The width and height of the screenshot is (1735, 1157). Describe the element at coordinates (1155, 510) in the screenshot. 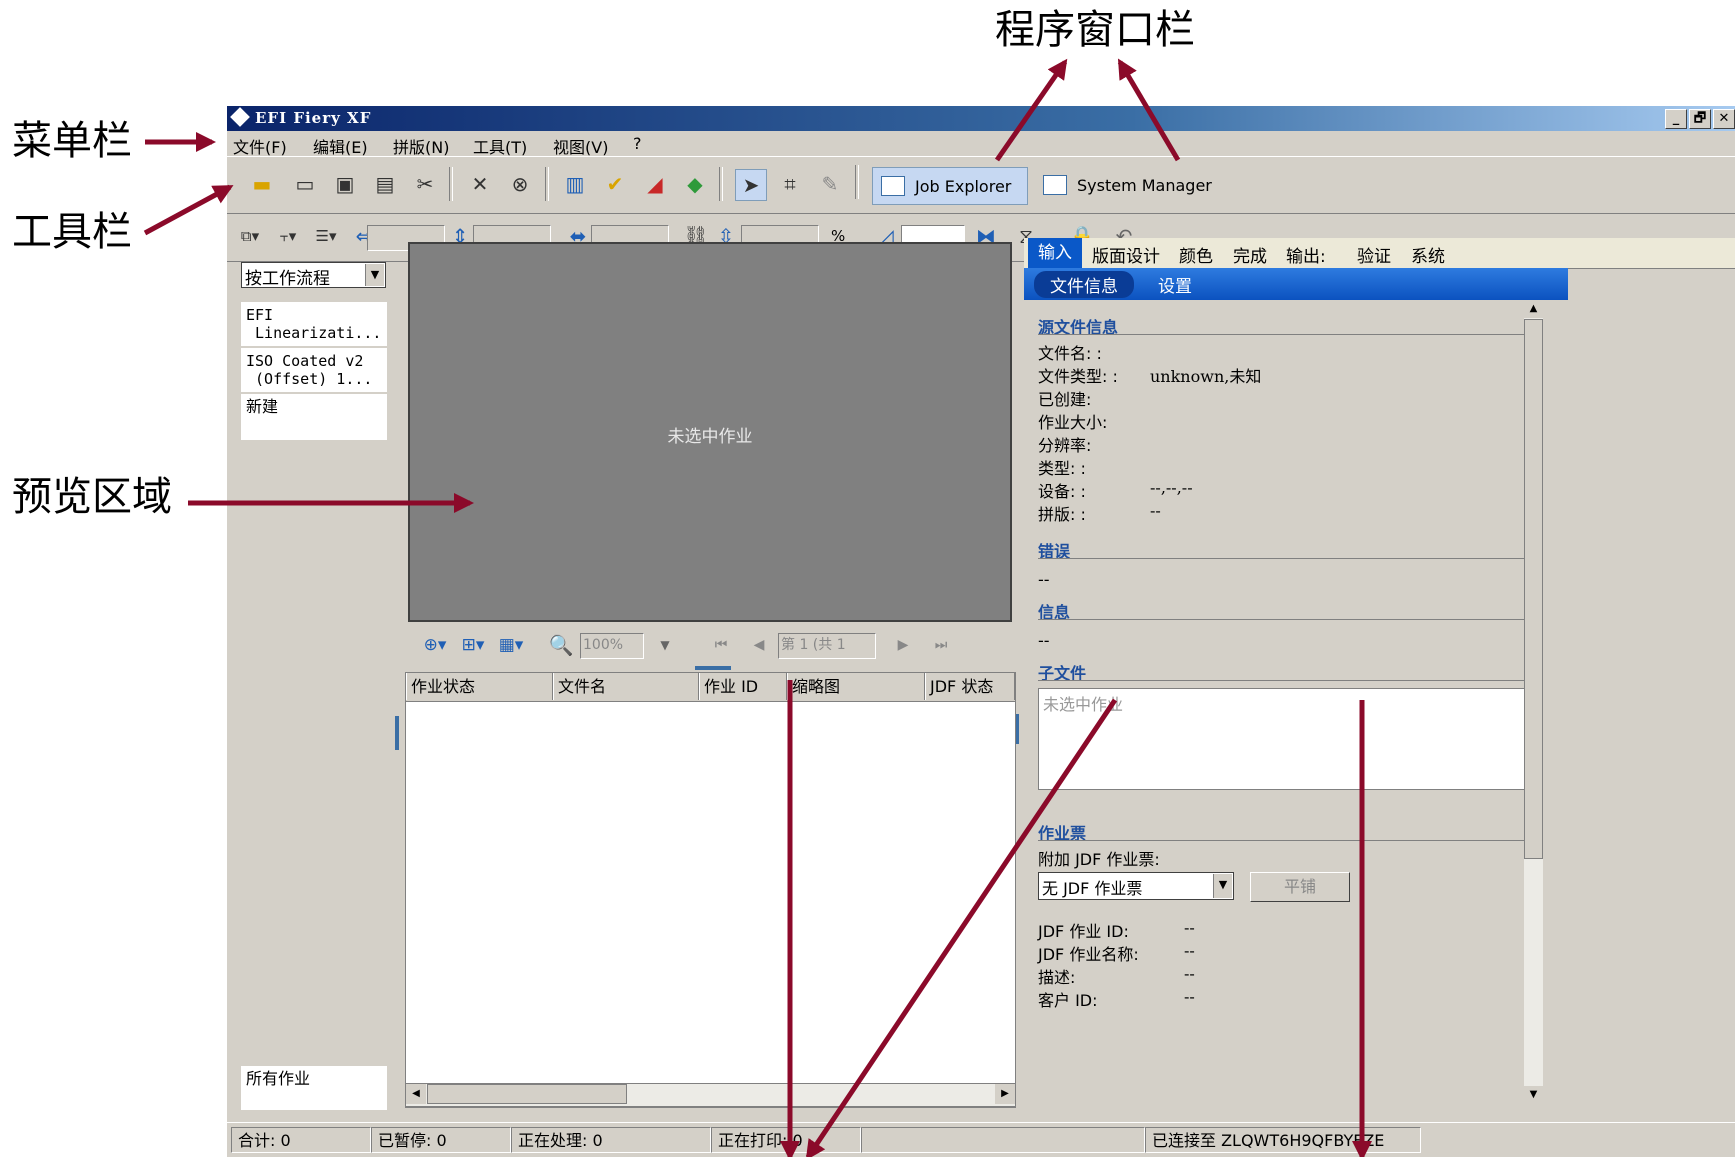

I see `field-imposition-value: --` at that location.